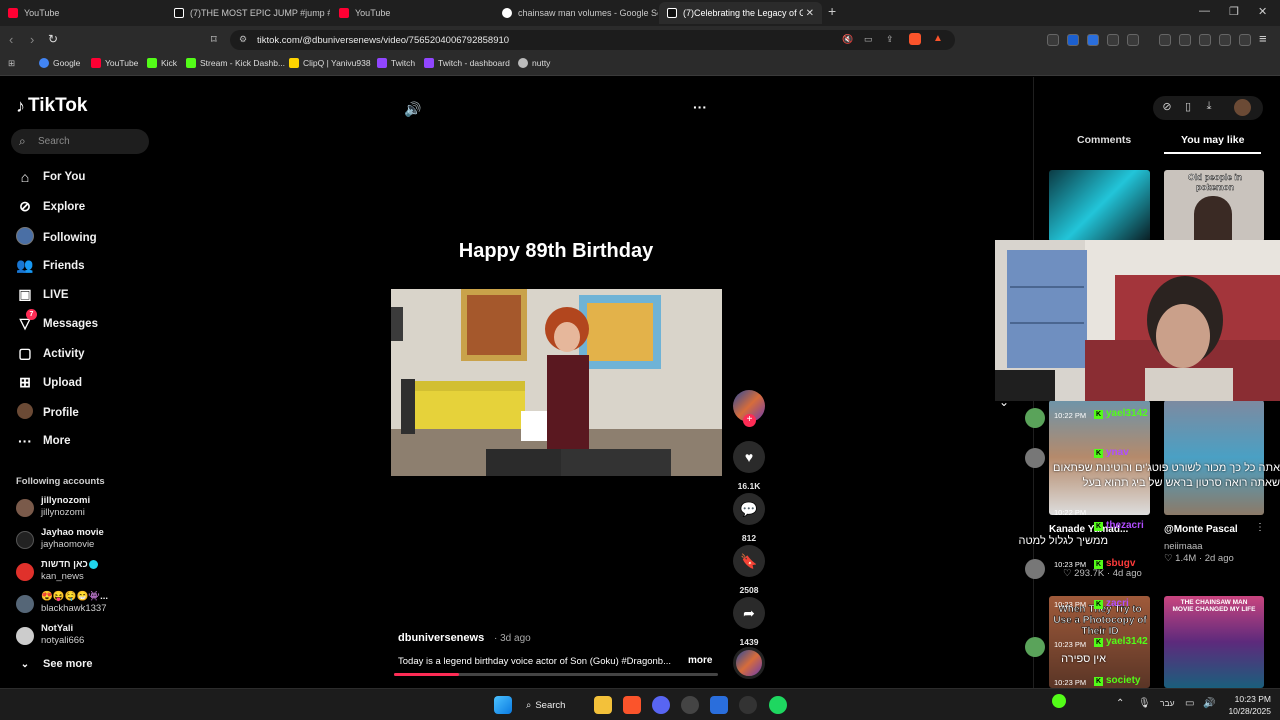 This screenshot has width=1280, height=720. Describe the element at coordinates (214, 39) in the screenshot. I see `bookmark-icon: ⌑` at that location.